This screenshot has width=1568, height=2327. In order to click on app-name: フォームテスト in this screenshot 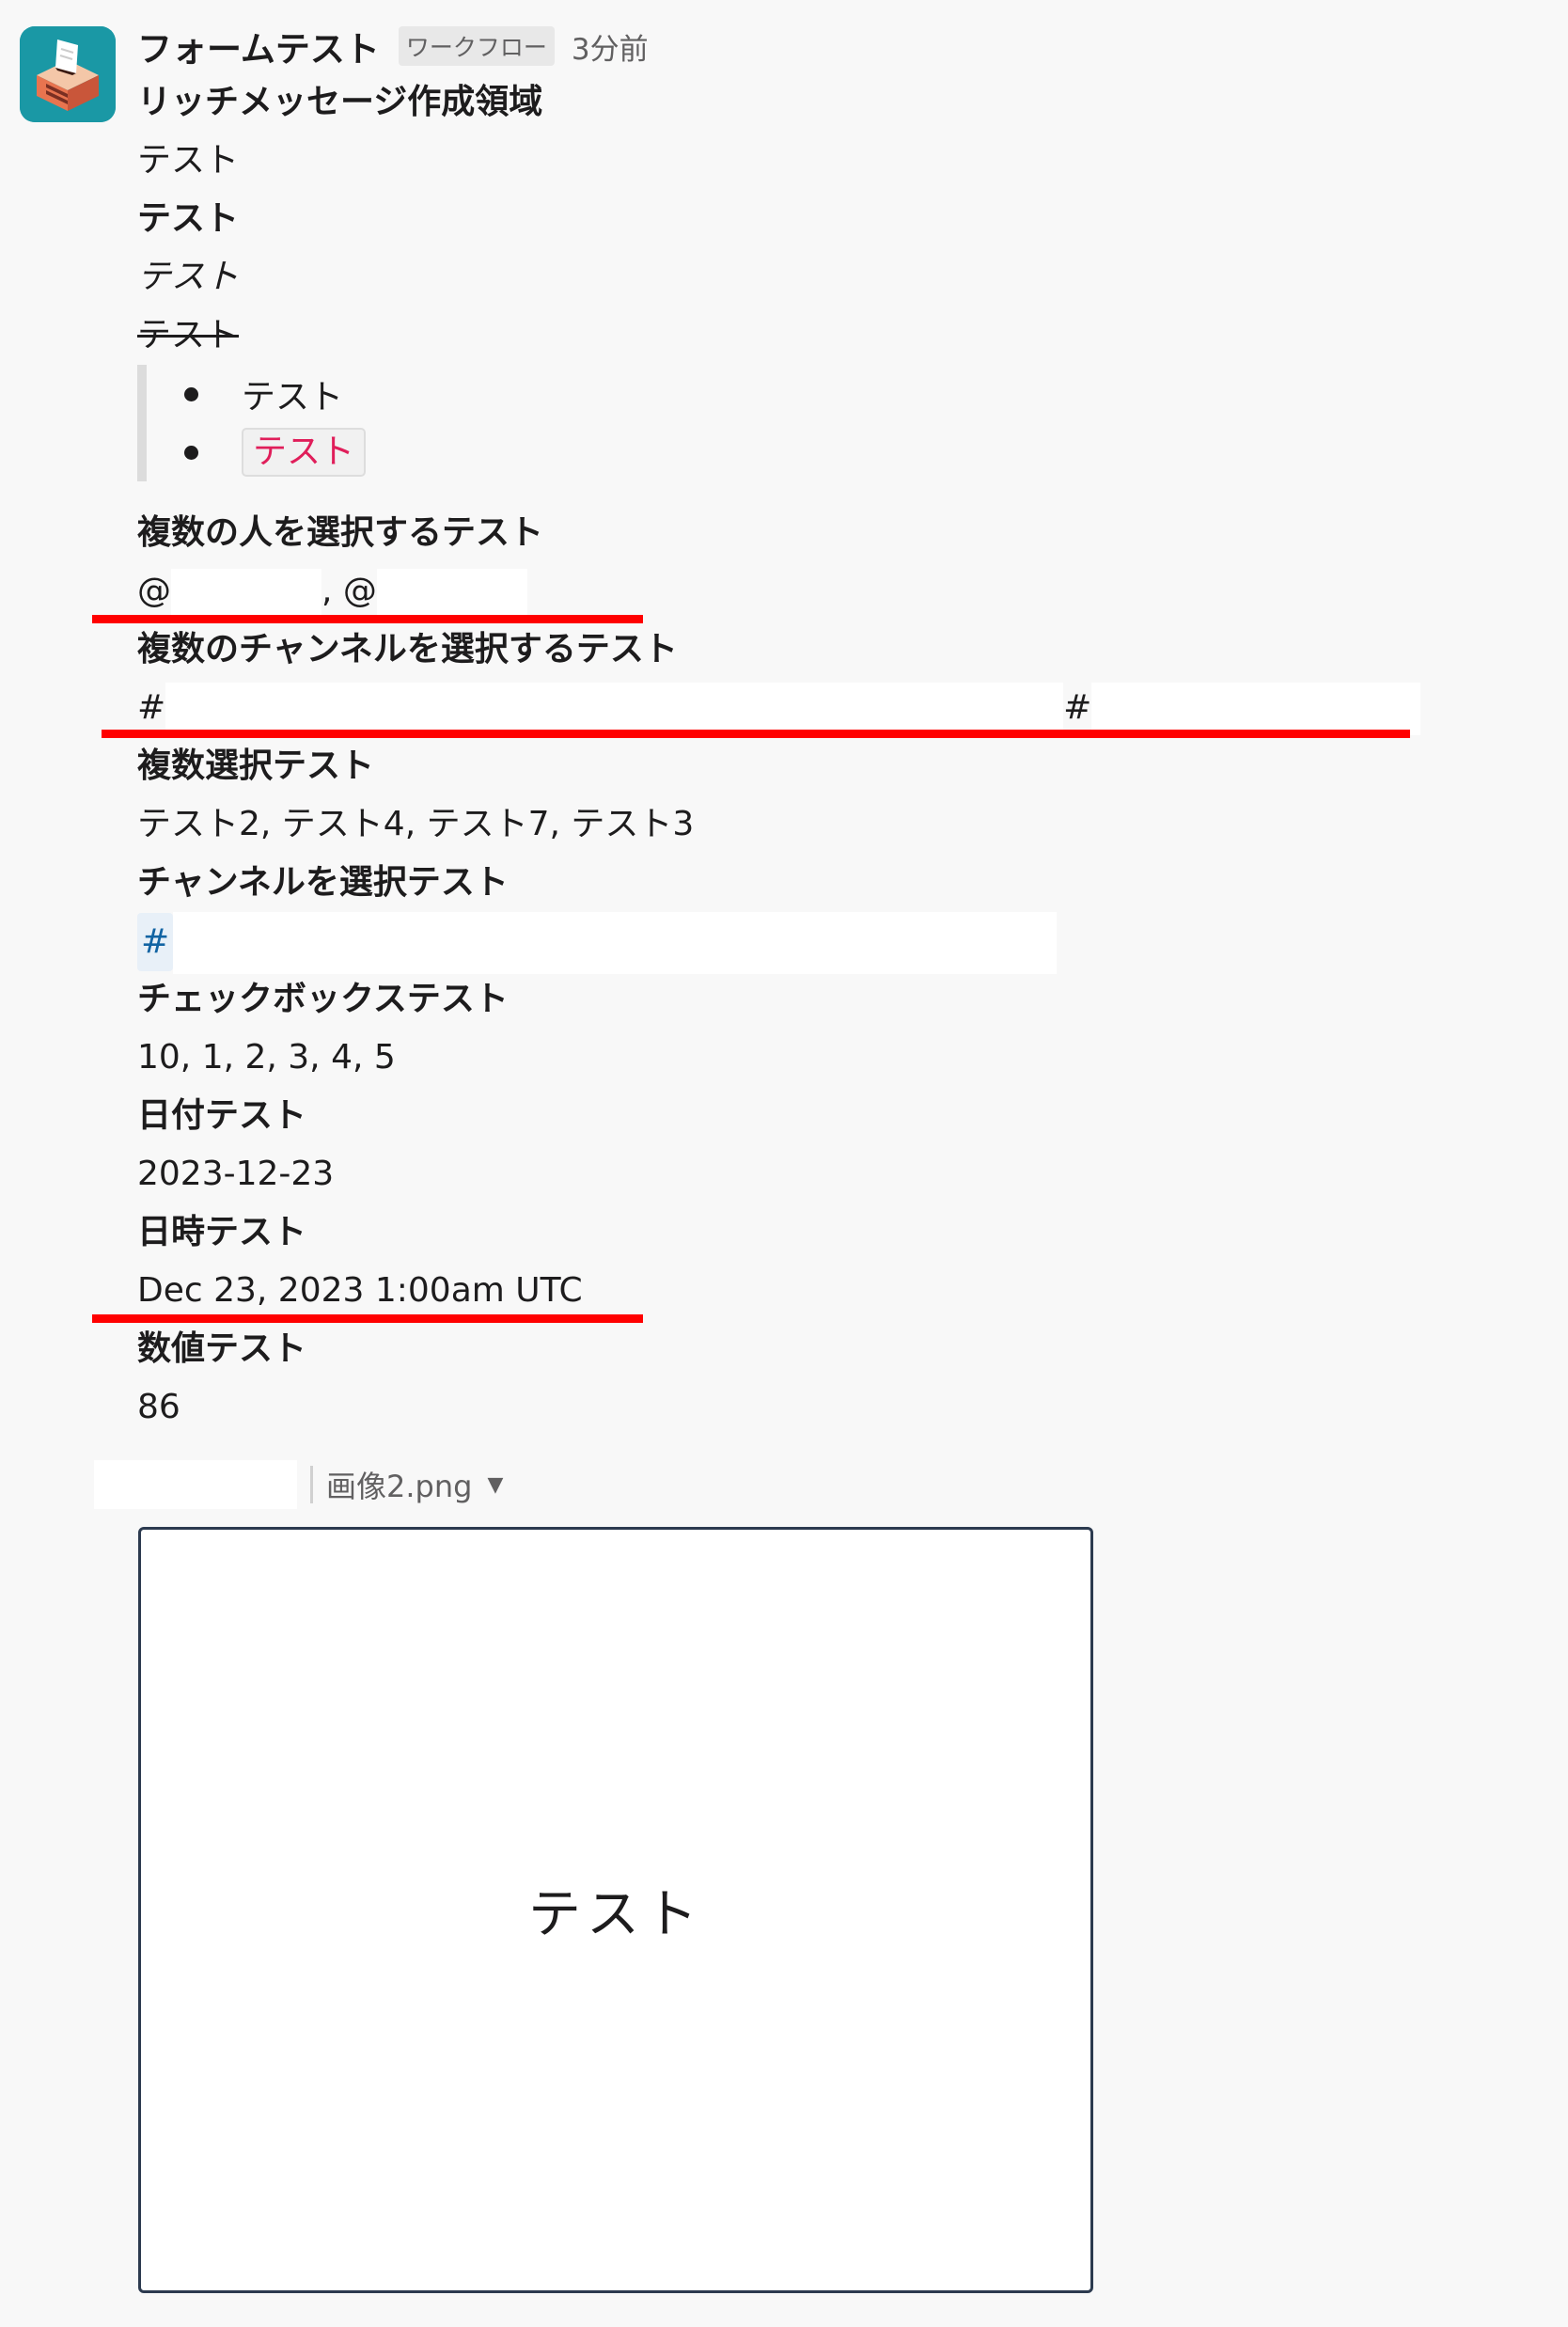, I will do `click(258, 46)`.